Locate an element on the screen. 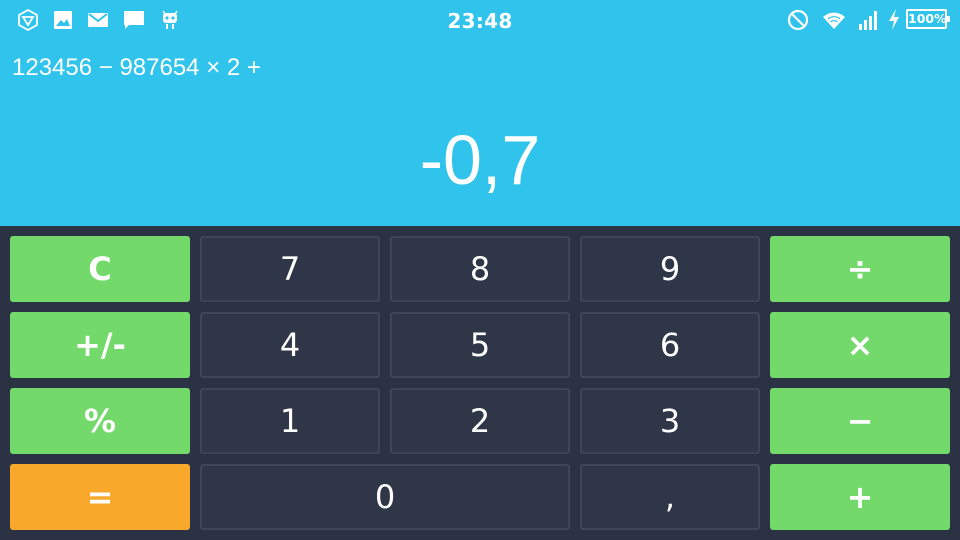 This screenshot has height=540, width=960. decimal-comma-button: , is located at coordinates (670, 497).